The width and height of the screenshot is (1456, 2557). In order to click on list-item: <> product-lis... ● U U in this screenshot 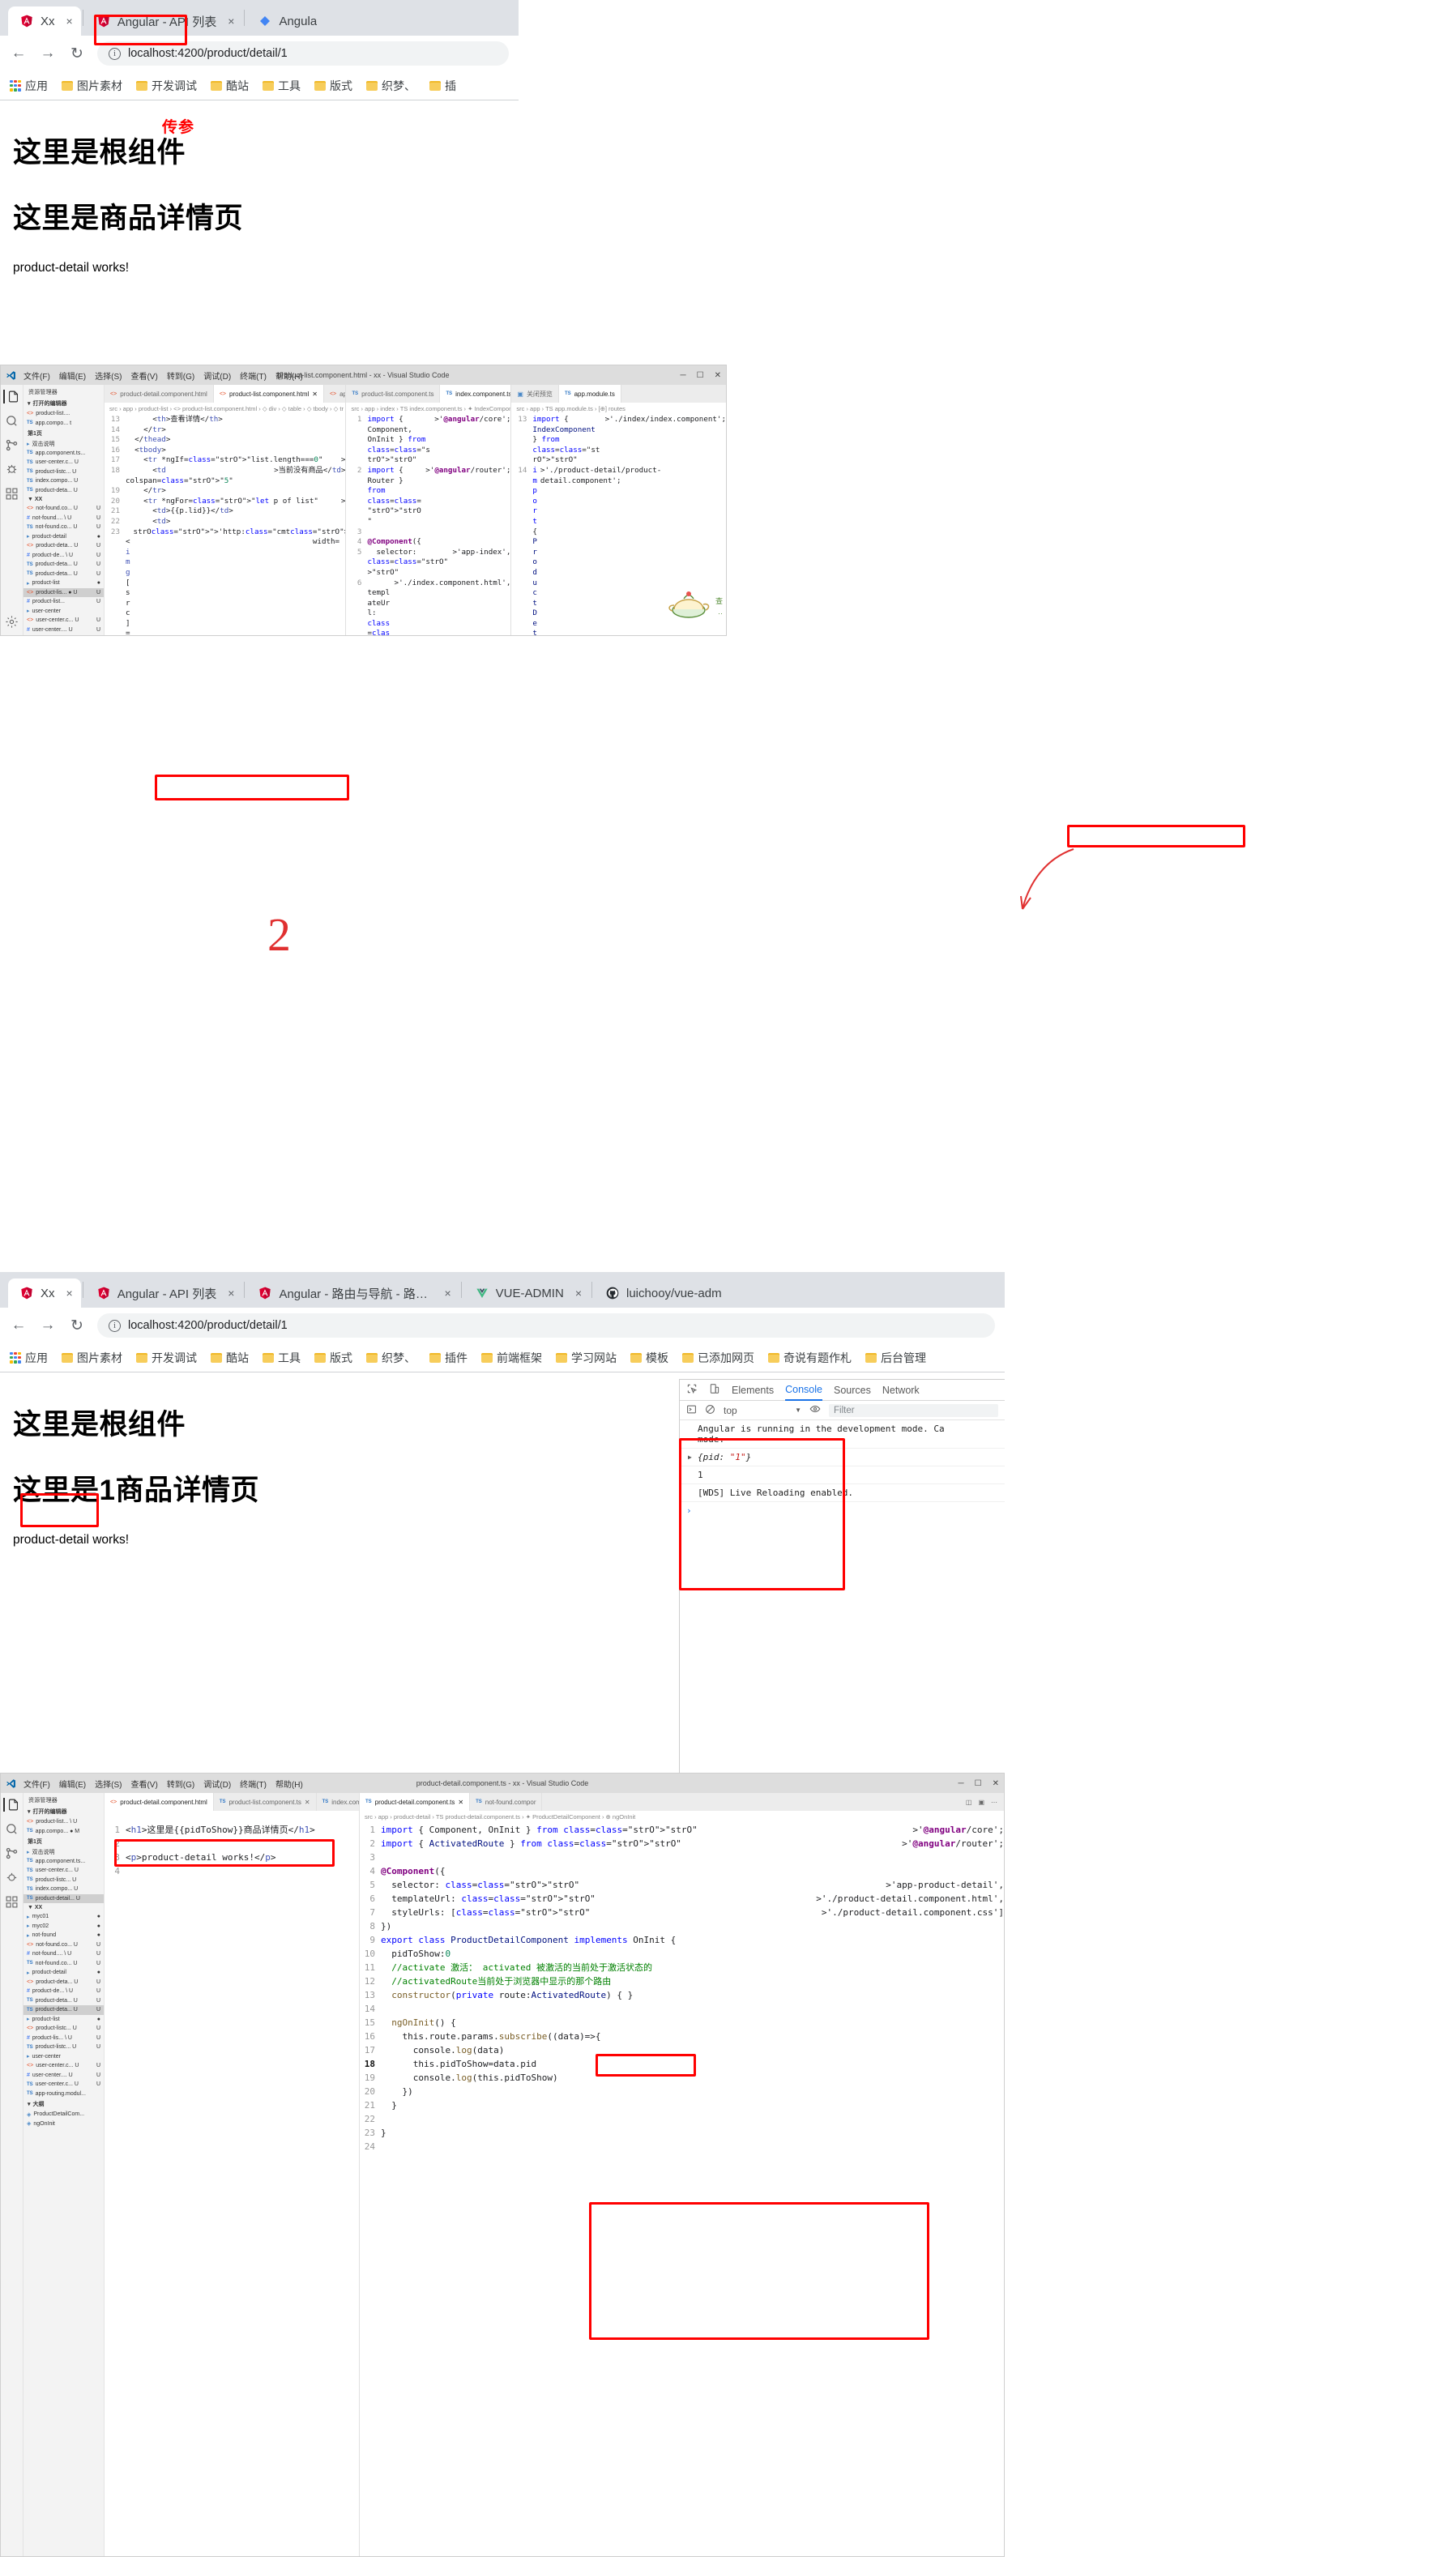, I will do `click(64, 592)`.